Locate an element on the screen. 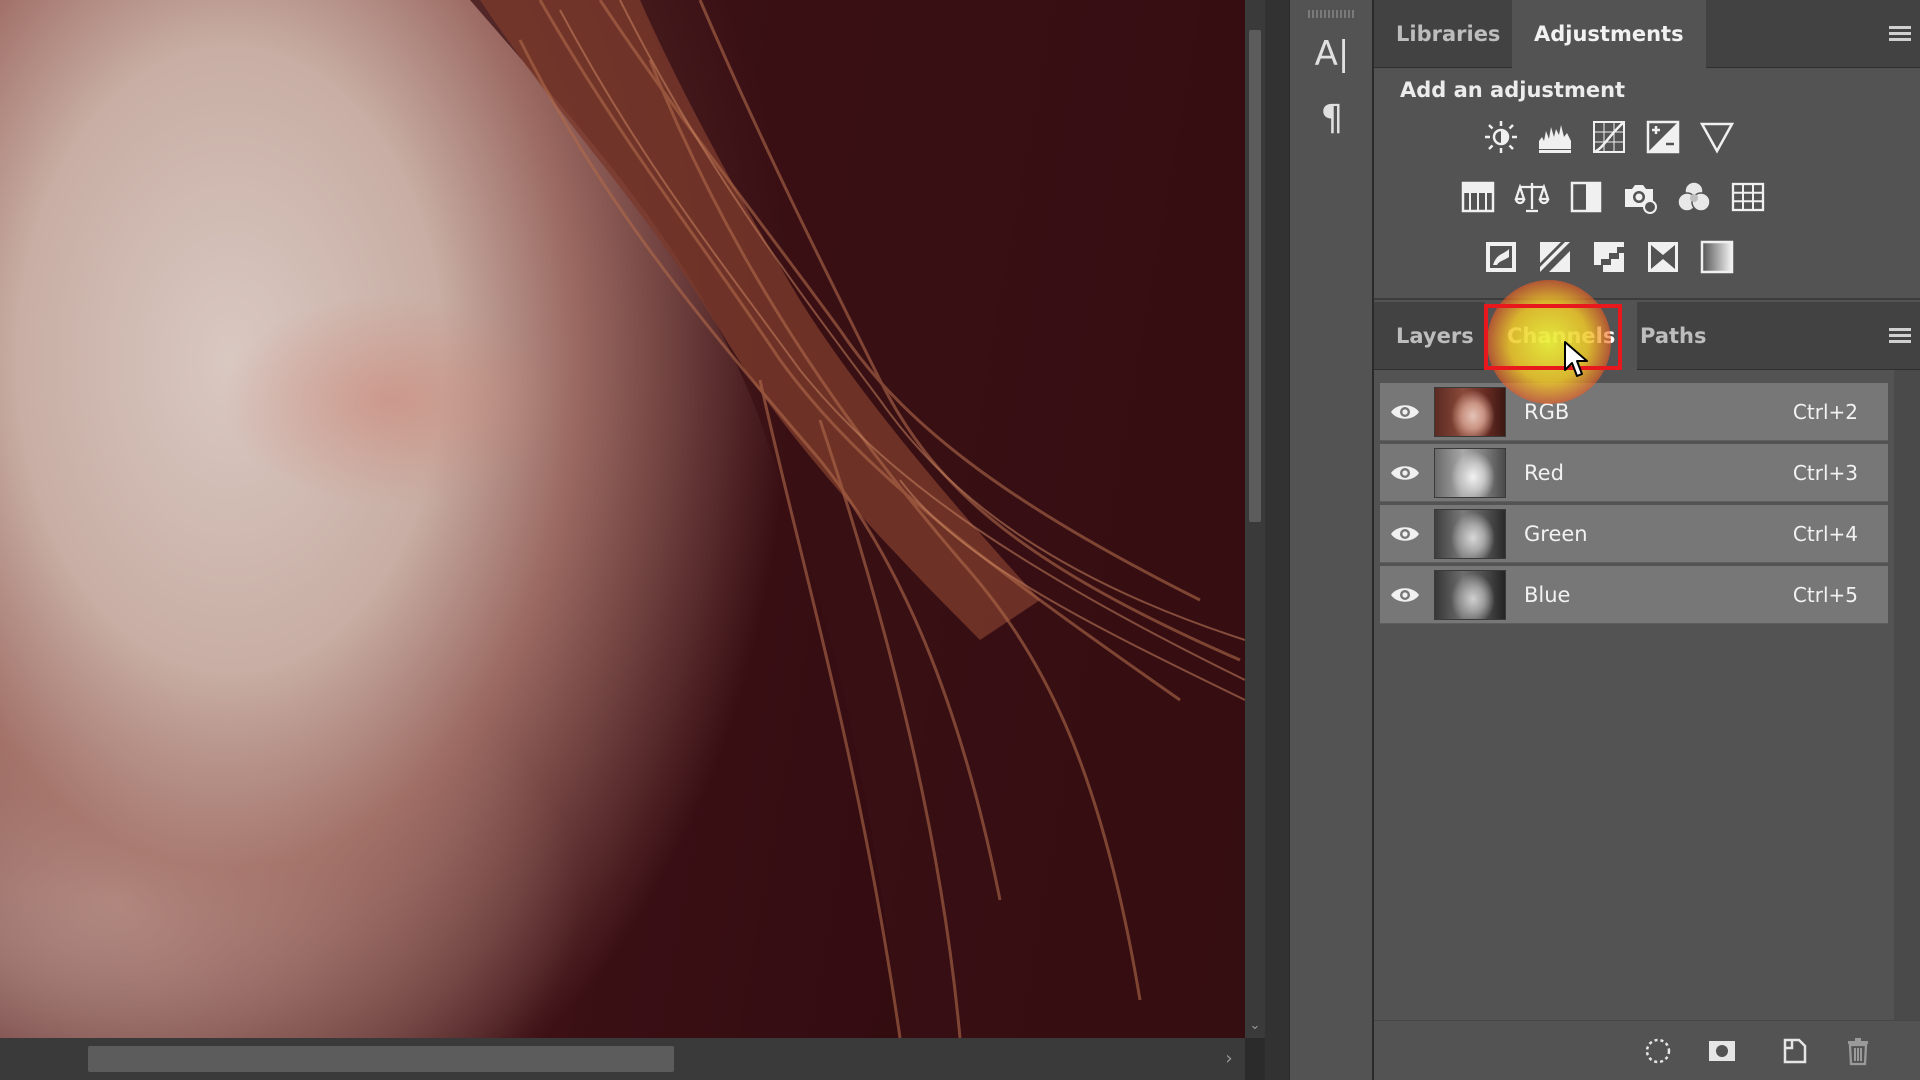  adjustments-title: Add an adjustment is located at coordinates (1513, 90).